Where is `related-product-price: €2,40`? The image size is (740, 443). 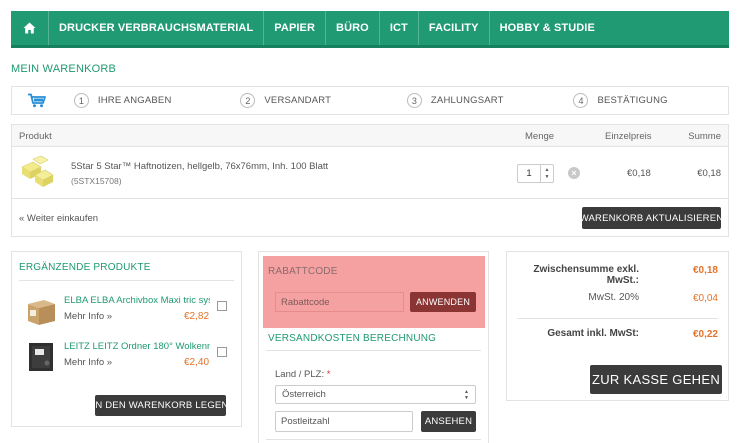 related-product-price: €2,40 is located at coordinates (197, 362).